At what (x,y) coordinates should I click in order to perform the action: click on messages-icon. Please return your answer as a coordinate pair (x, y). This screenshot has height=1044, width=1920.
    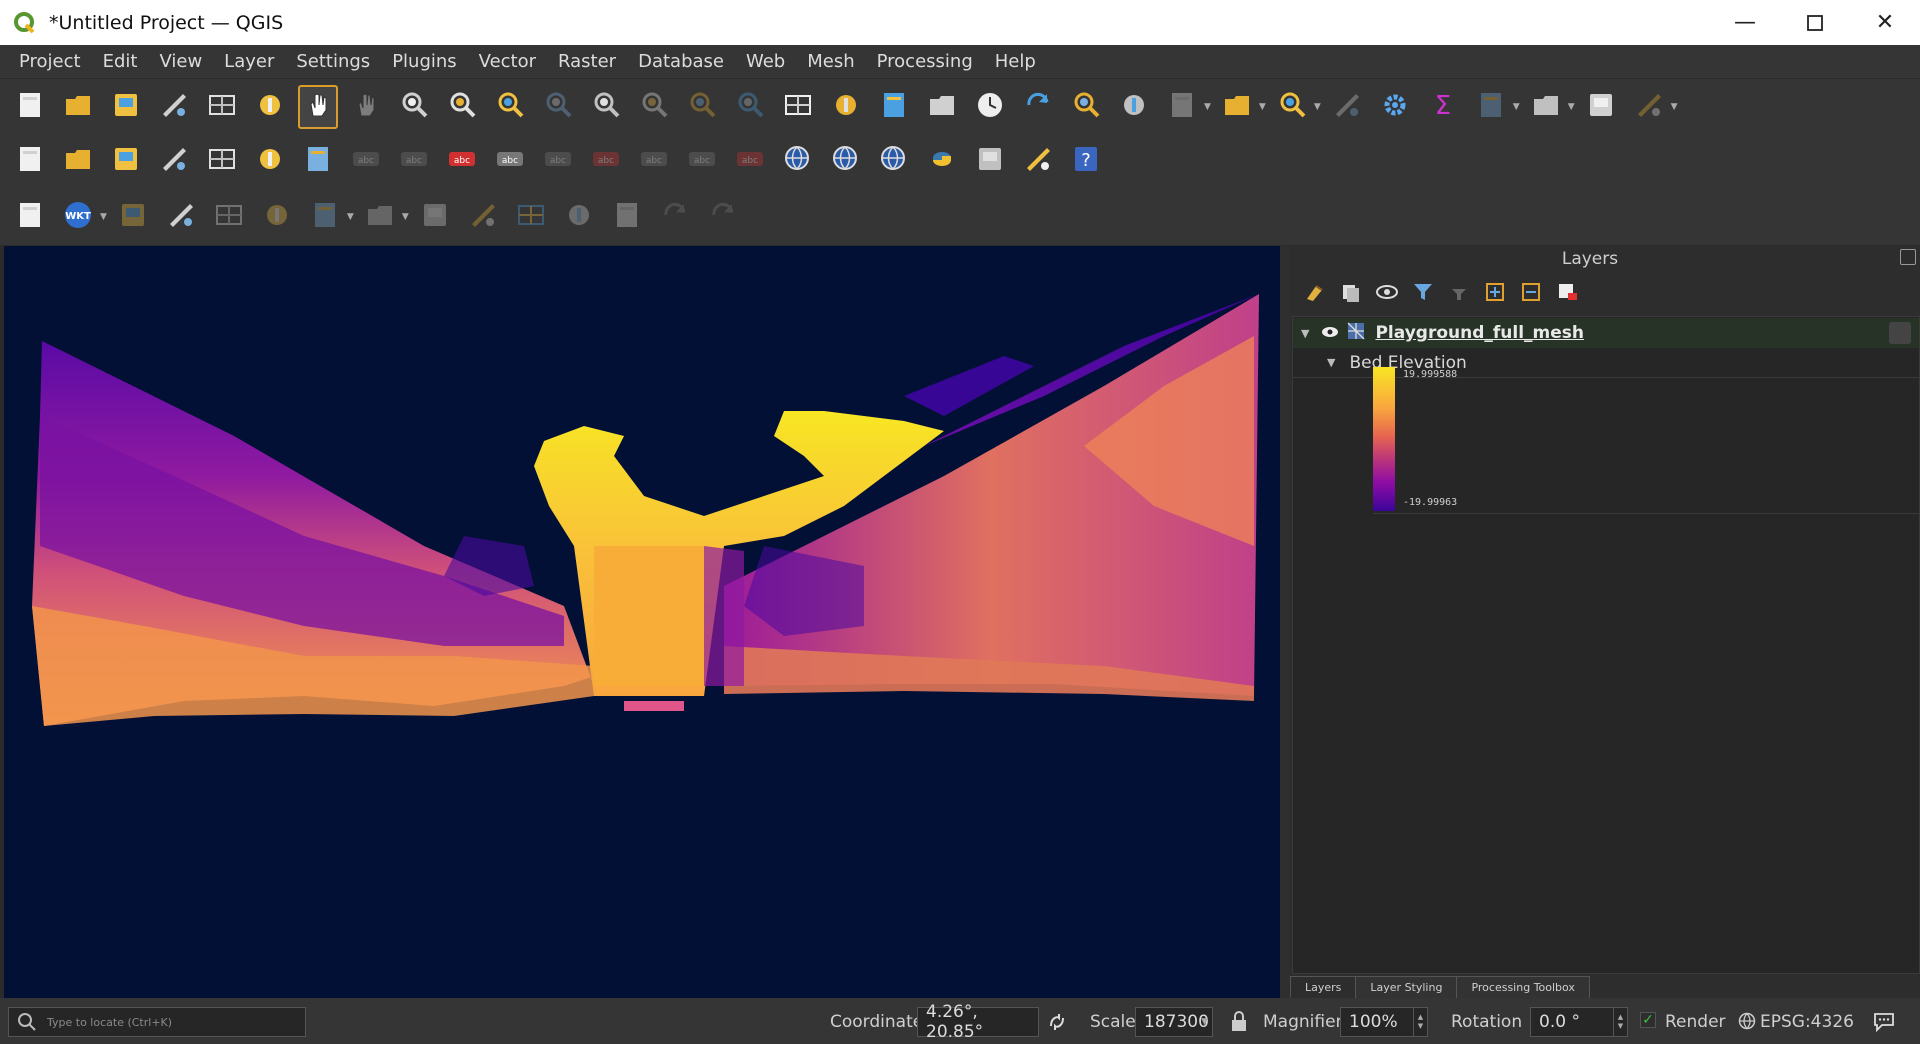
    Looking at the image, I should click on (1884, 1023).